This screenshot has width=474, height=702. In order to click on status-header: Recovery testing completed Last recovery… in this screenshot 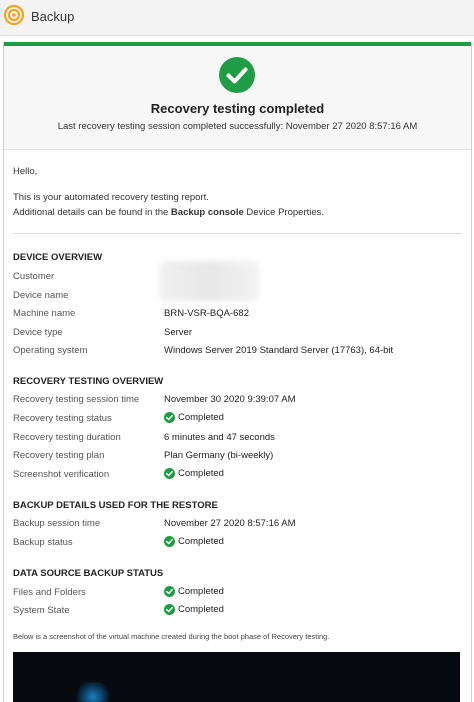, I will do `click(237, 98)`.